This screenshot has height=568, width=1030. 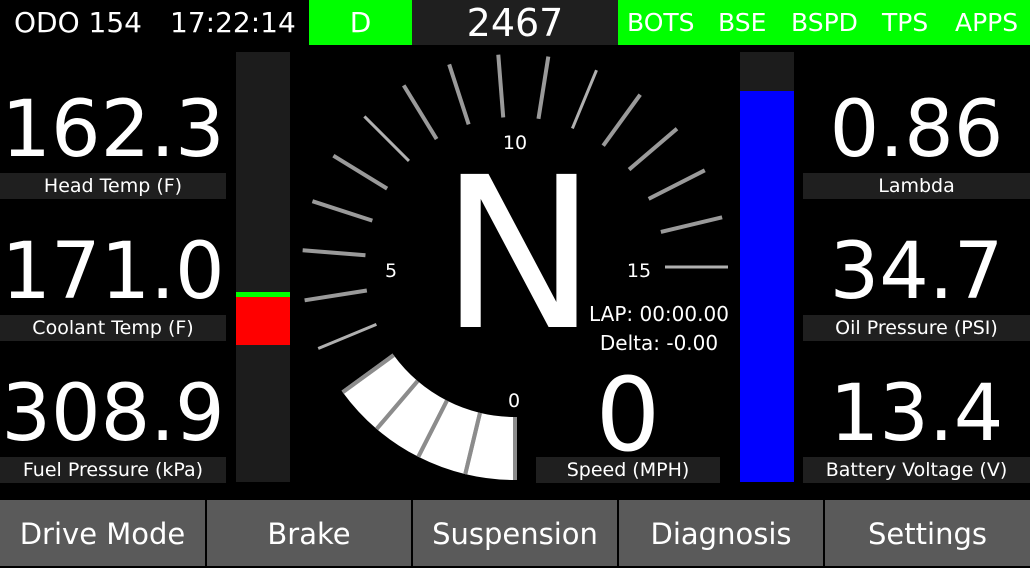 What do you see at coordinates (916, 470) in the screenshot?
I see `battery-voltage-label: Battery Voltage (V)` at bounding box center [916, 470].